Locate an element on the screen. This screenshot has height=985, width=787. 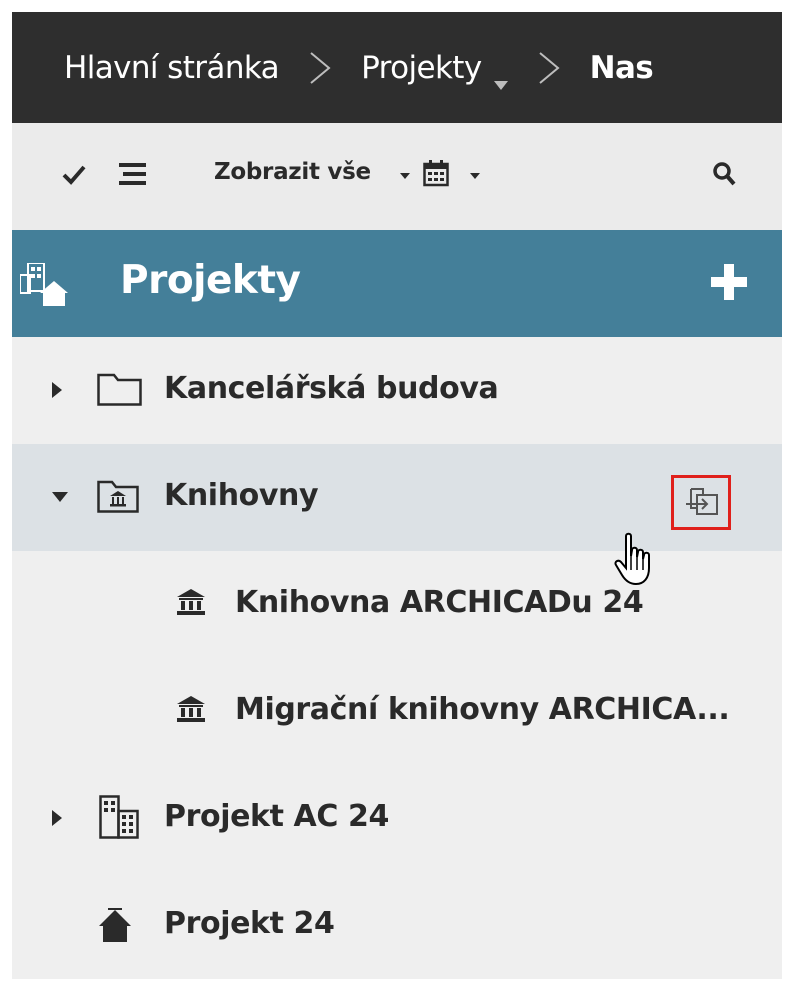
section-header: Projekty is located at coordinates (397, 283).